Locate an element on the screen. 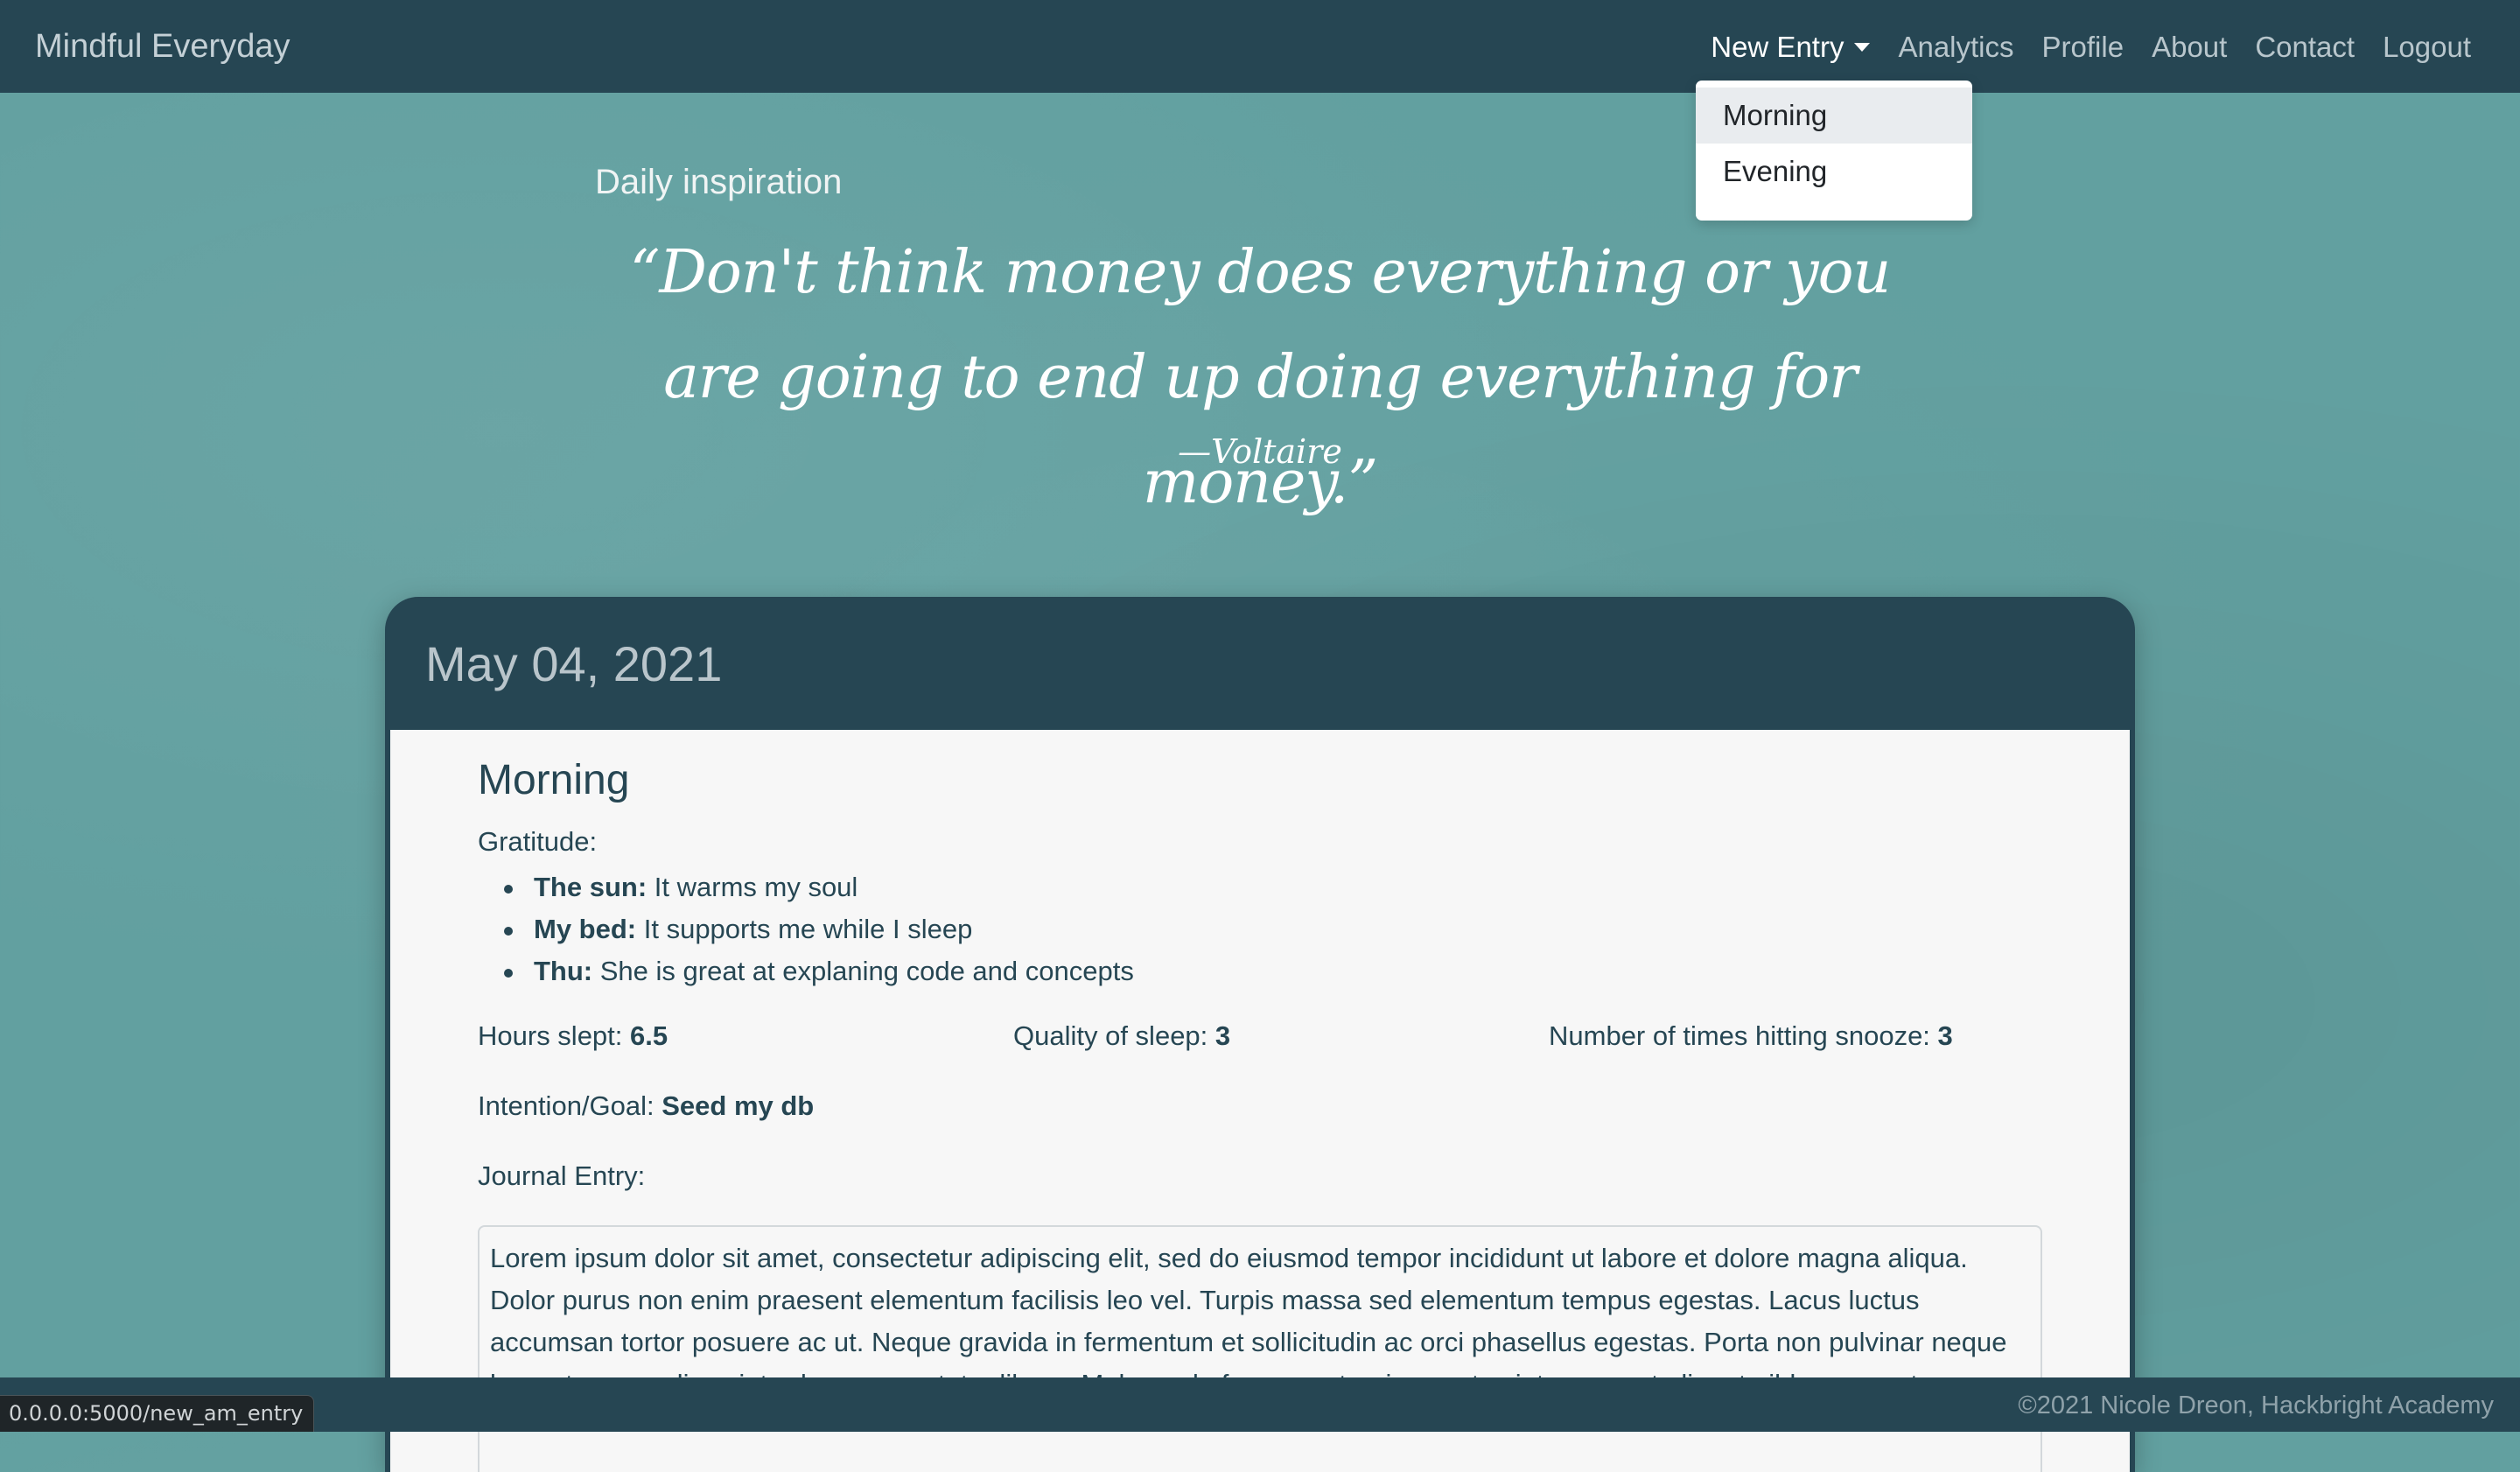 The width and height of the screenshot is (2520, 1472). footer: ©2021 Nicole Dreon, Hackbright Academy is located at coordinates (1260, 1404).